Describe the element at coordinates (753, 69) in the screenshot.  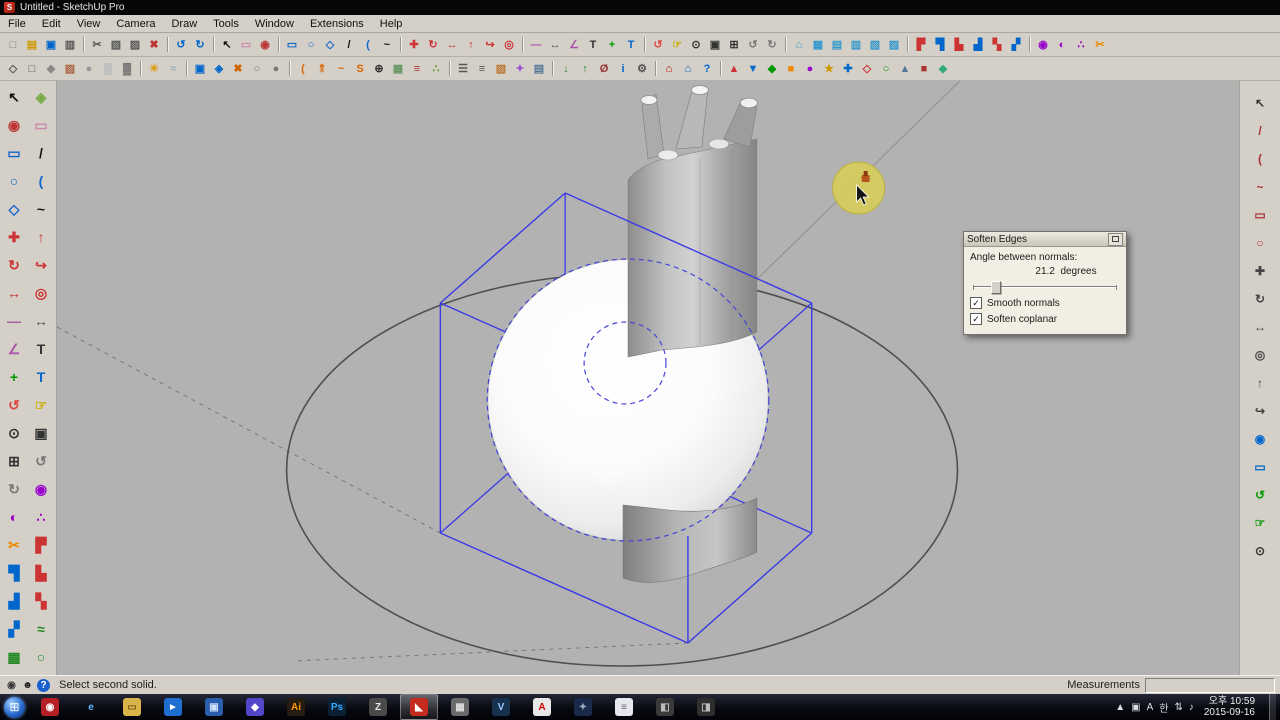
I see `plugin-b-icon: ▼` at that location.